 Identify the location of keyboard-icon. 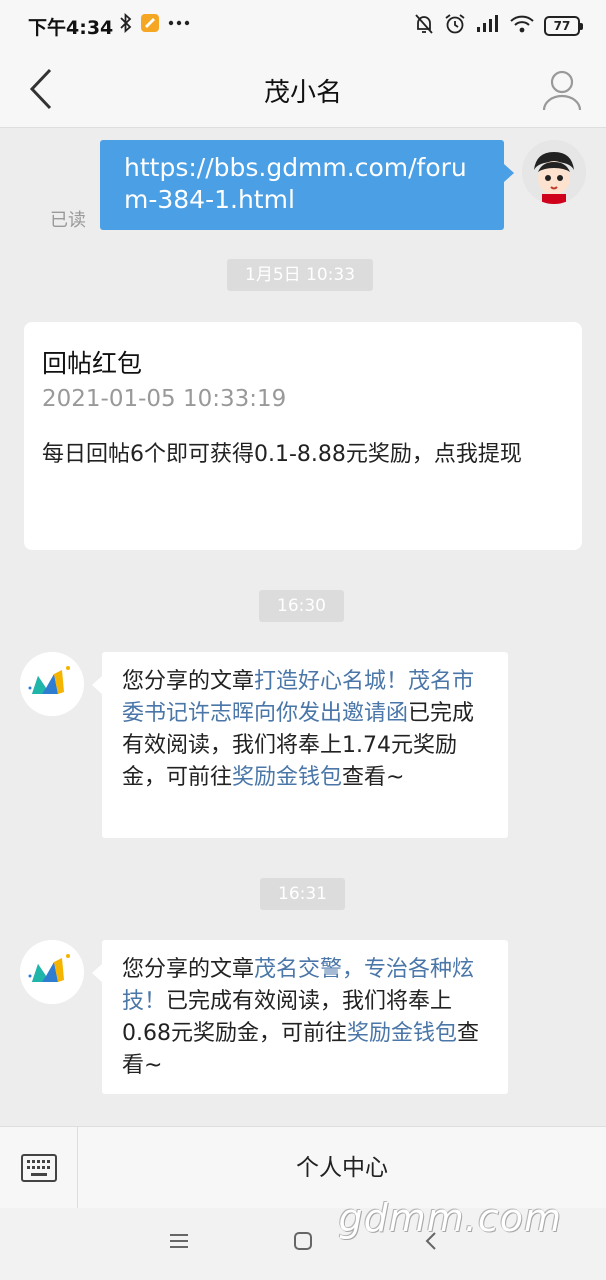
(39, 1168).